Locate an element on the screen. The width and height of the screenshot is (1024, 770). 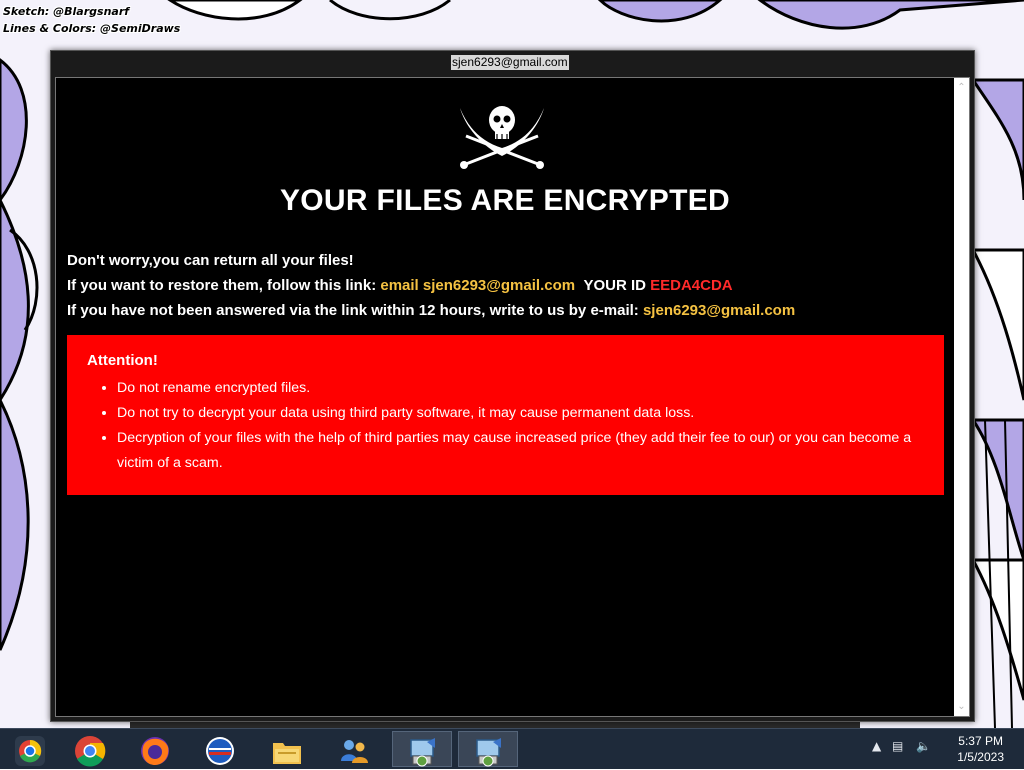
start-orb-icon is located at coordinates (30, 751).